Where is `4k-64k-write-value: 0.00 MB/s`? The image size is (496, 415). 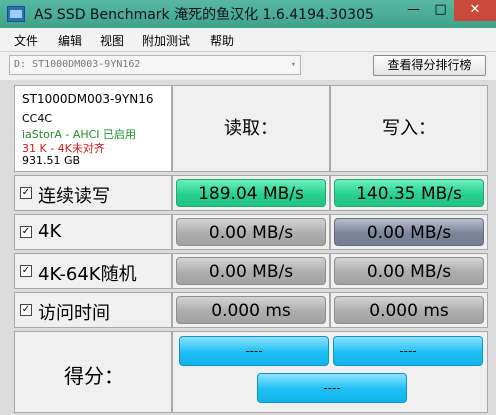
4k-64k-write-value: 0.00 MB/s is located at coordinates (409, 271).